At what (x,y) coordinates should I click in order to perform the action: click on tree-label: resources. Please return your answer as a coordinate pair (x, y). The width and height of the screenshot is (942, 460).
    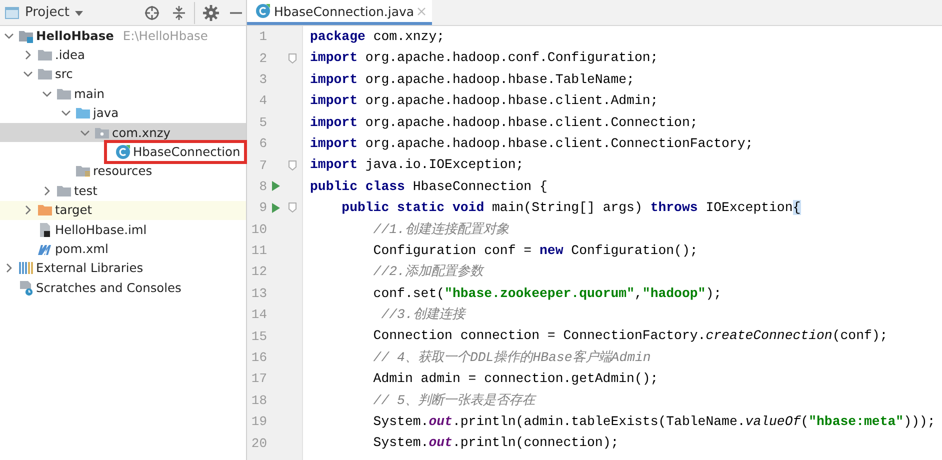
    Looking at the image, I should click on (122, 171).